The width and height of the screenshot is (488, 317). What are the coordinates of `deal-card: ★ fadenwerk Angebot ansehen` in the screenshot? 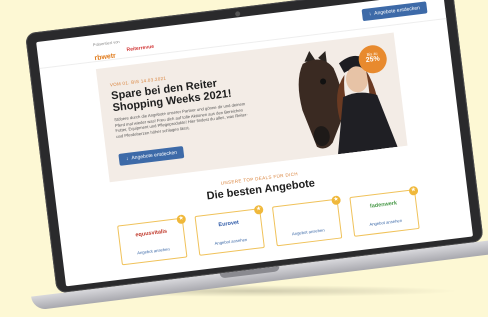 It's located at (384, 211).